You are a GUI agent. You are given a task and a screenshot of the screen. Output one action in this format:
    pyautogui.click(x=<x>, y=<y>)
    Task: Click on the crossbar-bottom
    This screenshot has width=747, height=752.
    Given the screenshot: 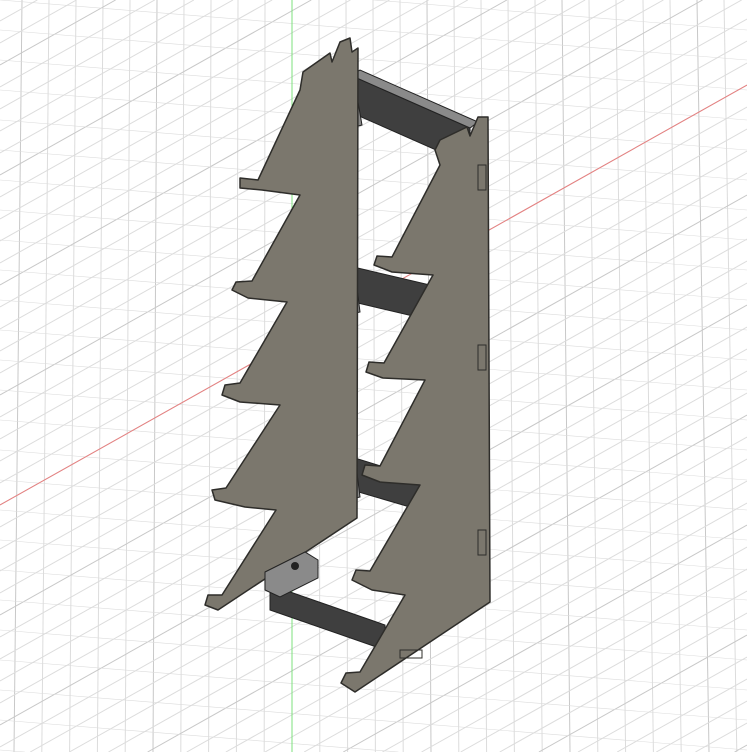 What is the action you would take?
    pyautogui.click(x=325, y=601)
    